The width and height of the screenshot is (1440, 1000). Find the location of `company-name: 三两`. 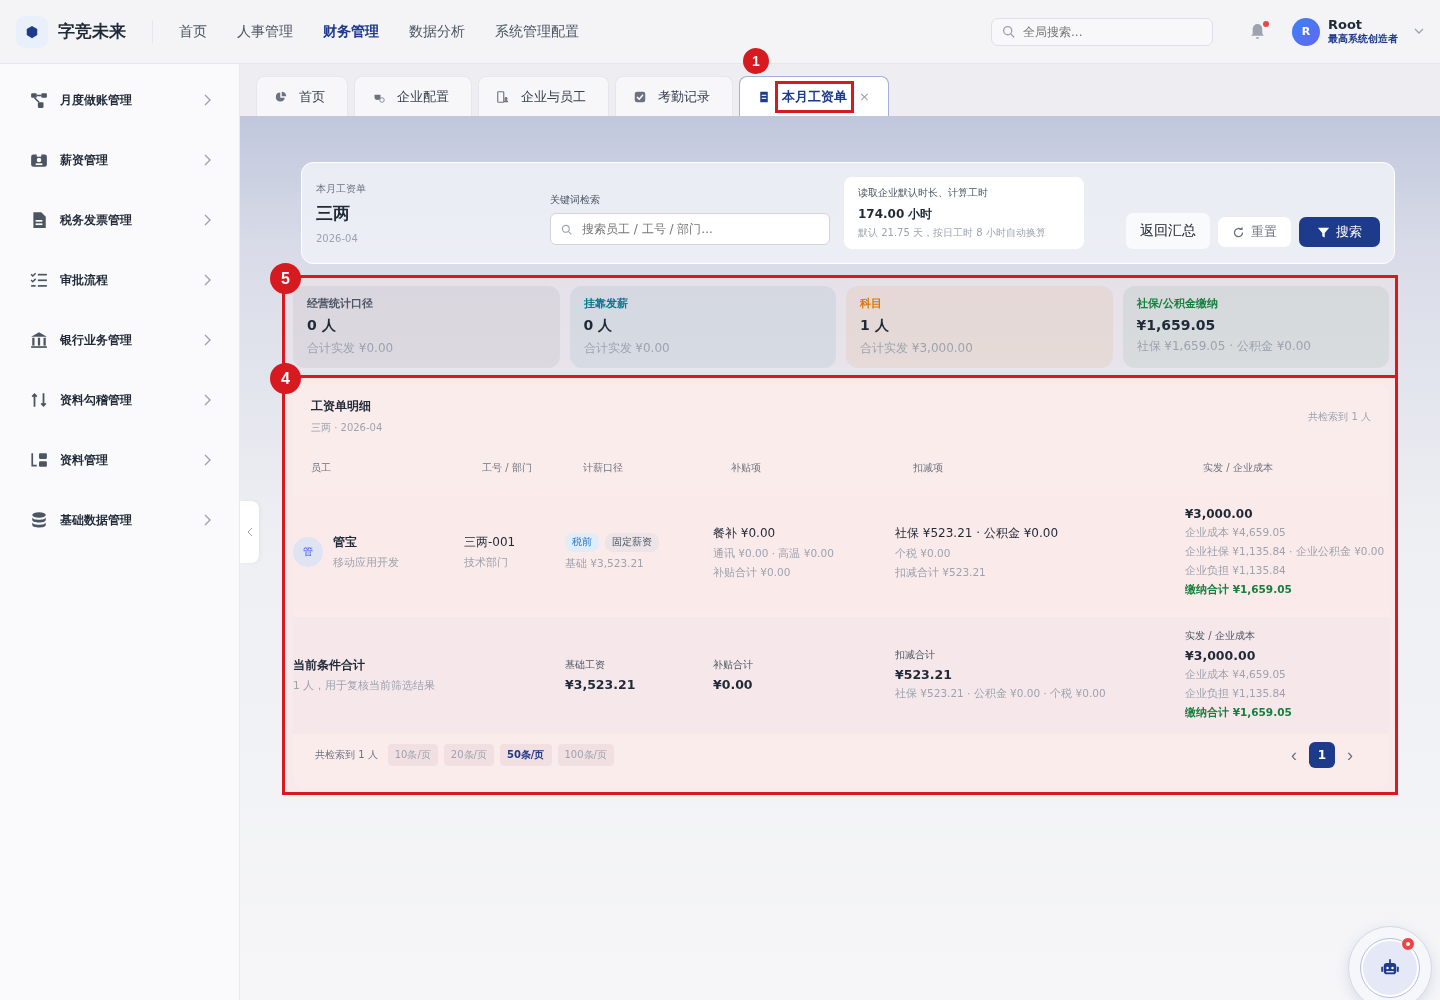

company-name: 三两 is located at coordinates (333, 213).